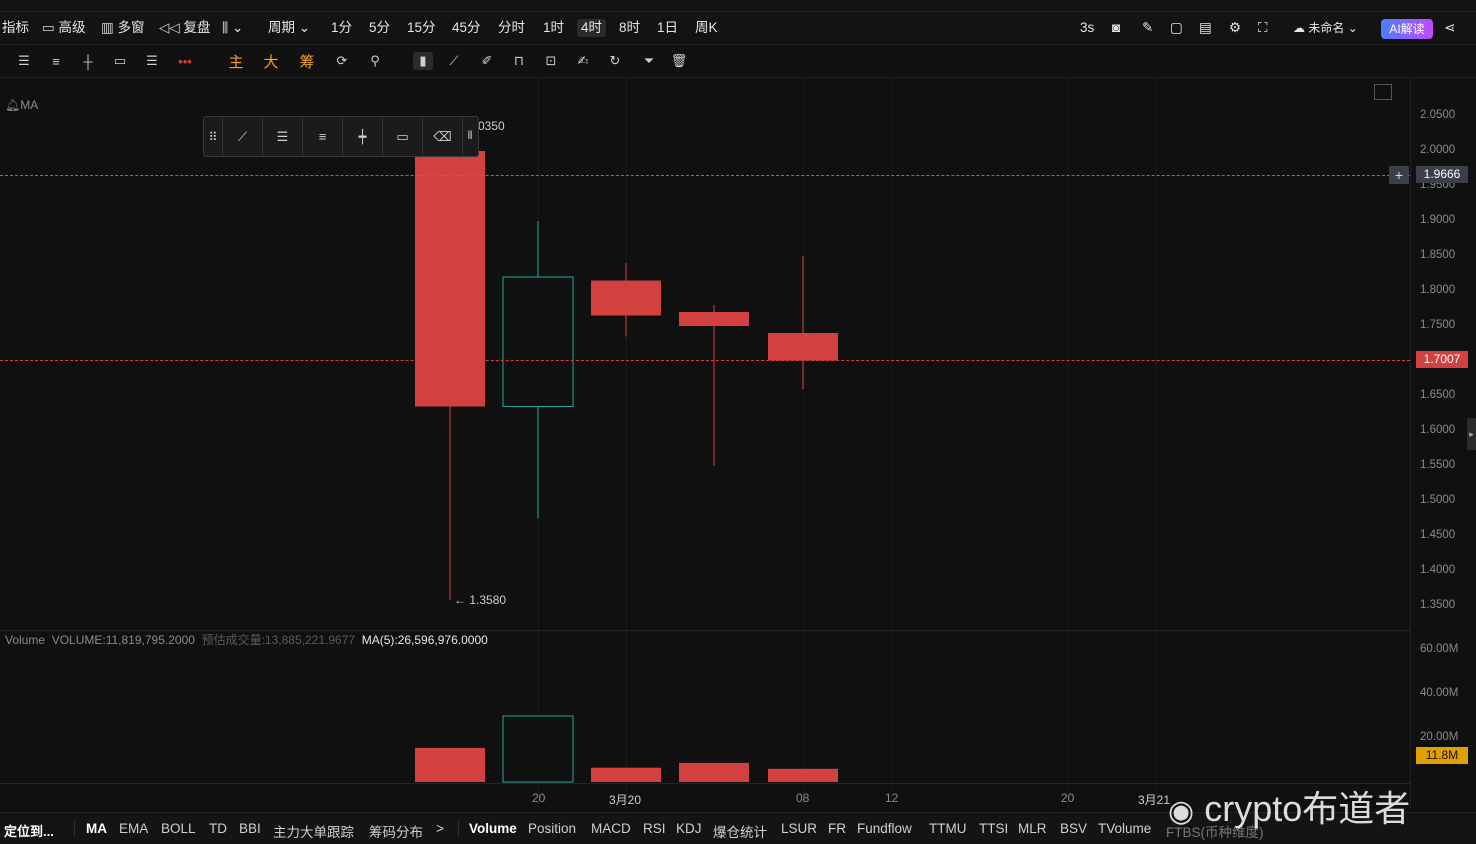  I want to click on indicator-fundflow: Fundflow, so click(884, 828).